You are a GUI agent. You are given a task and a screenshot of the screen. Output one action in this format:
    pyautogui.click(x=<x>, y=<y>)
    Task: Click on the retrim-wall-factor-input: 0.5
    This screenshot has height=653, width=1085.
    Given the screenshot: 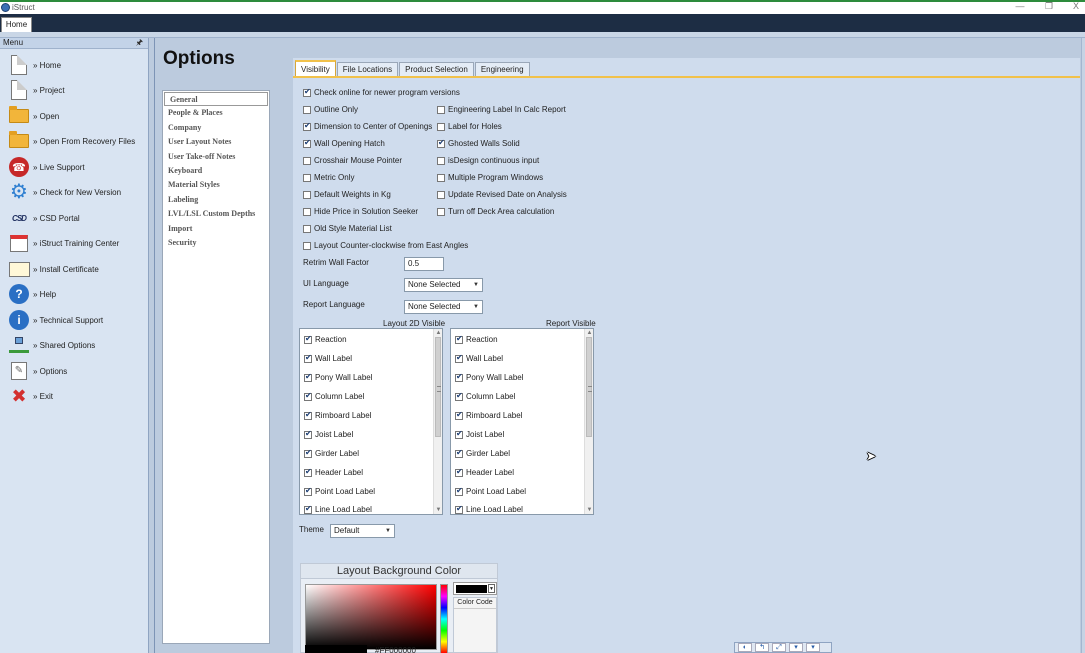 What is the action you would take?
    pyautogui.click(x=424, y=264)
    